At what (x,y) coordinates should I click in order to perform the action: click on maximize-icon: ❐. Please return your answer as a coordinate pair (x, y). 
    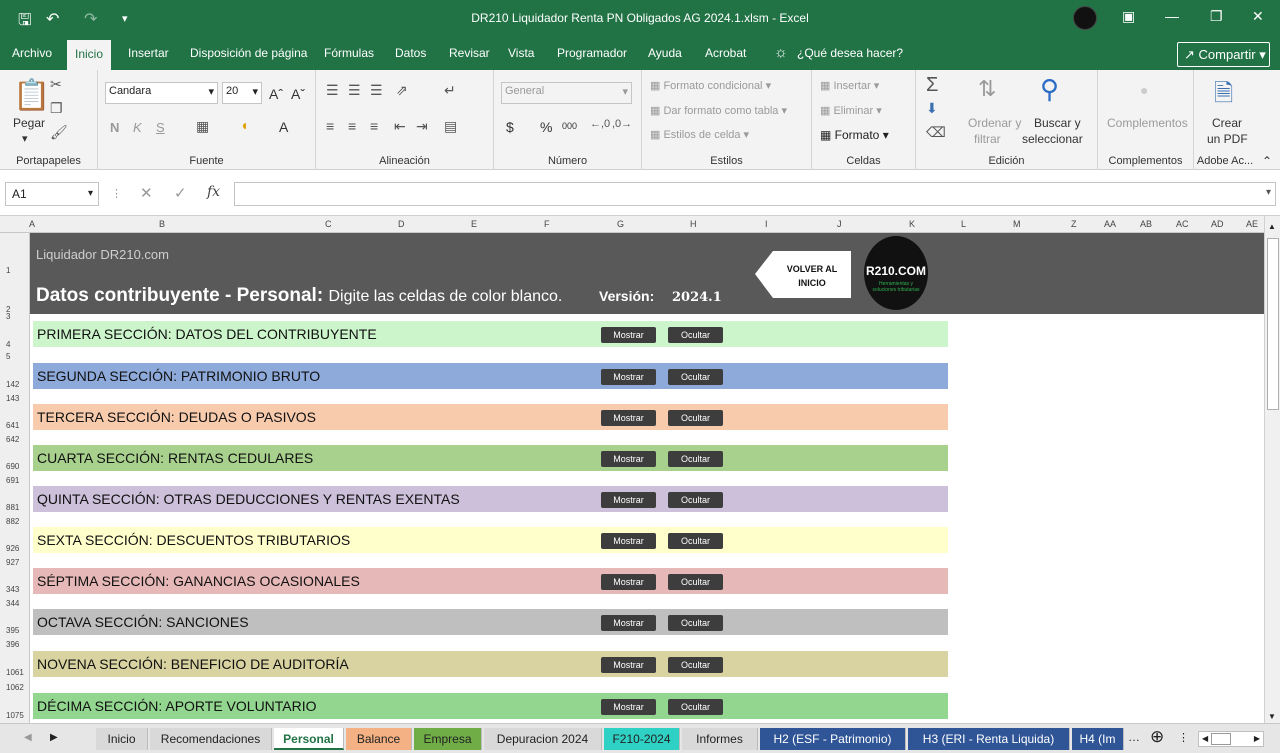
    Looking at the image, I should click on (1216, 16).